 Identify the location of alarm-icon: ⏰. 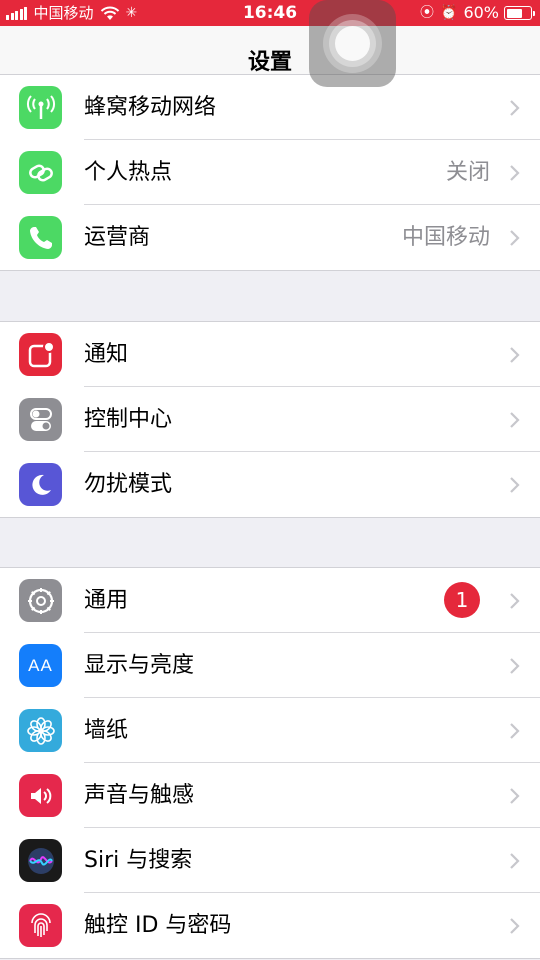
(449, 13).